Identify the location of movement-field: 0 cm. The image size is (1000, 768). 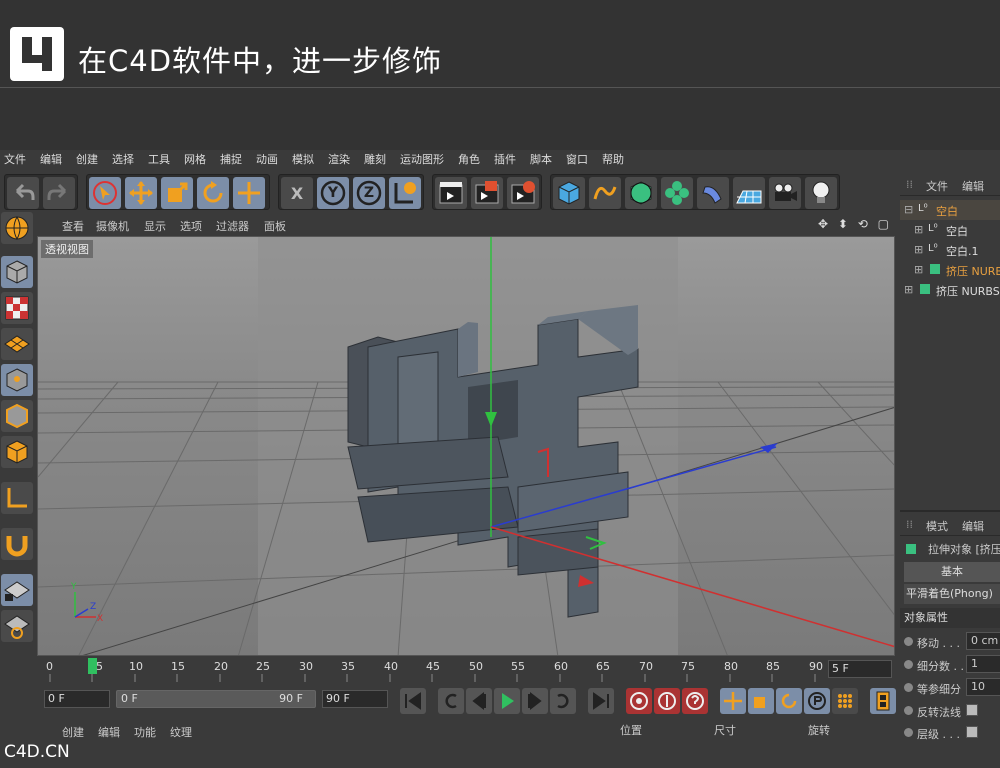
(983, 641).